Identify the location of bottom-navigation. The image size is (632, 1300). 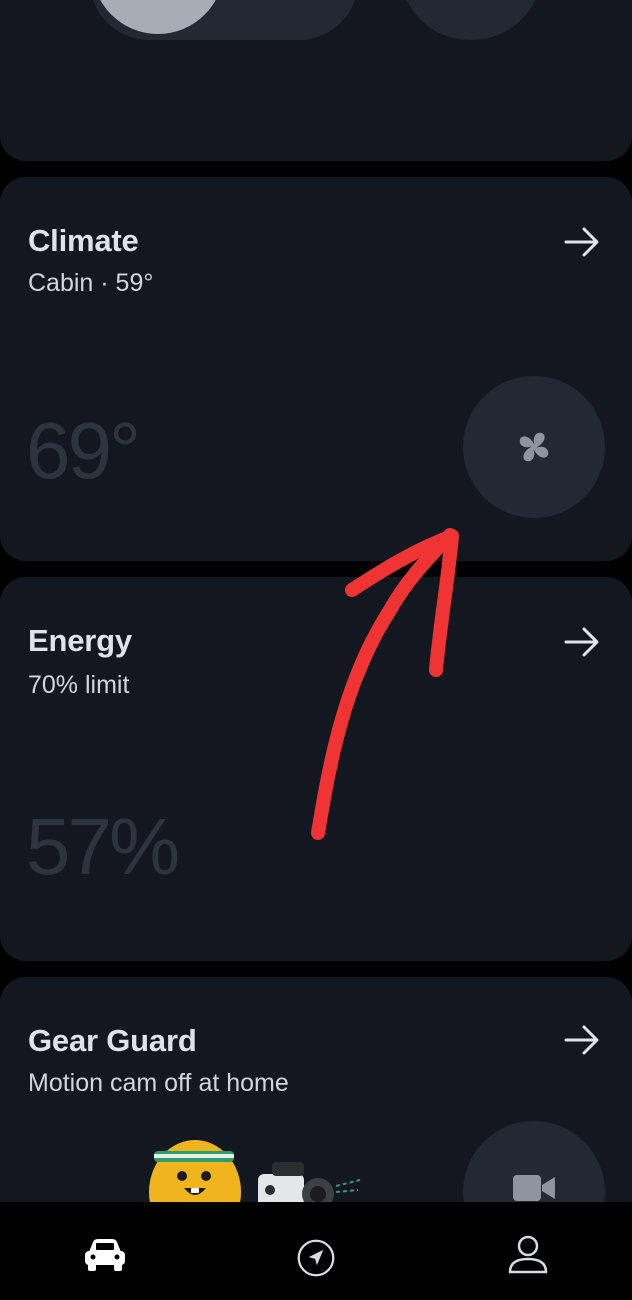
(316, 1251).